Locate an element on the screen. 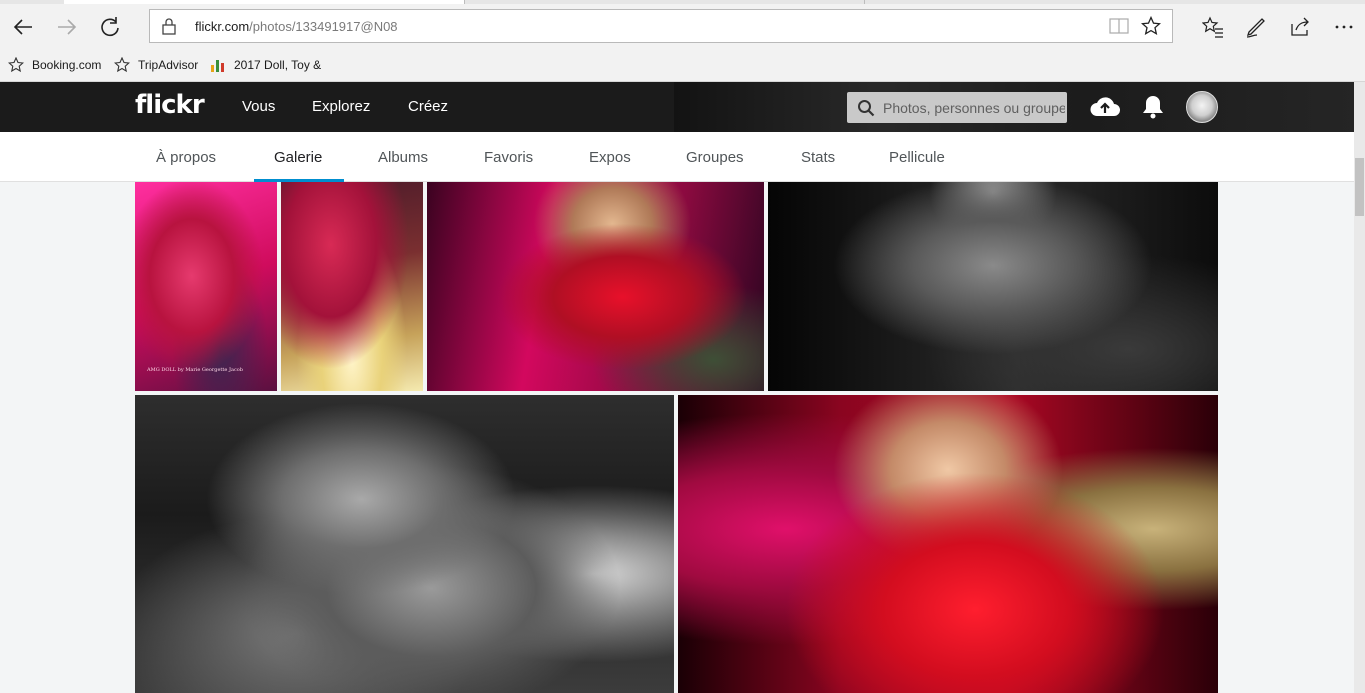 The width and height of the screenshot is (1365, 693). url-domain: flickr.com is located at coordinates (222, 26).